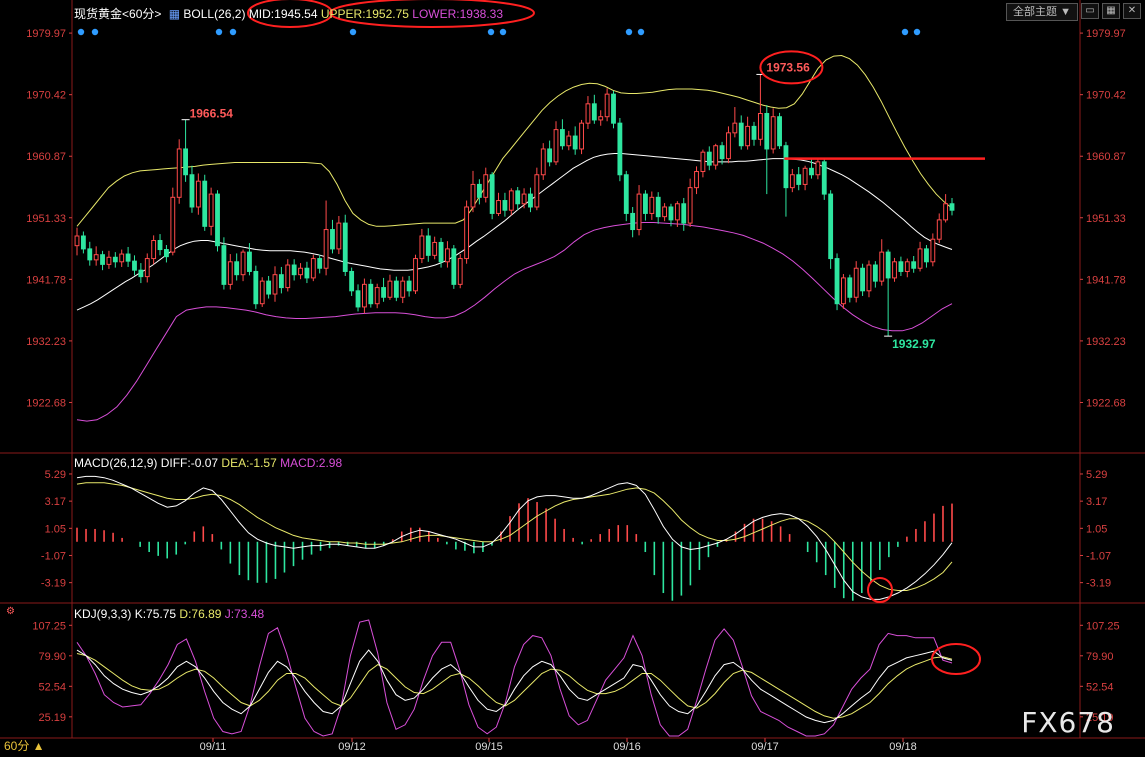 The width and height of the screenshot is (1145, 757). What do you see at coordinates (1132, 11) in the screenshot?
I see `close-icon: ✕` at bounding box center [1132, 11].